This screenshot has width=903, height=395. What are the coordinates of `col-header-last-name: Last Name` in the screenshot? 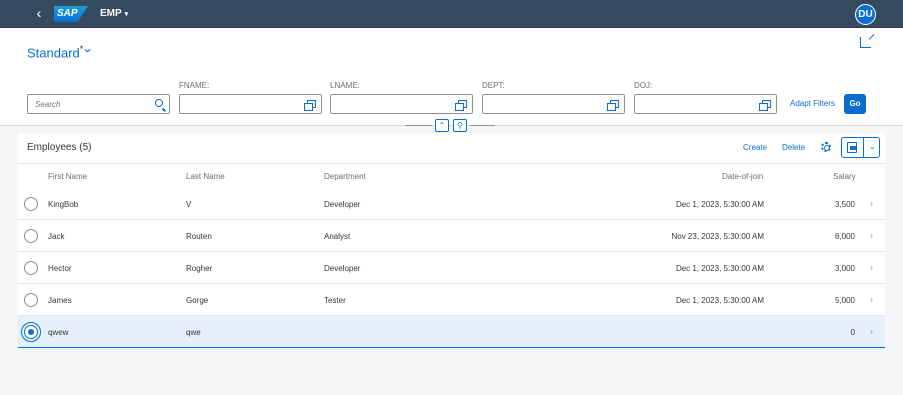 It's located at (205, 176).